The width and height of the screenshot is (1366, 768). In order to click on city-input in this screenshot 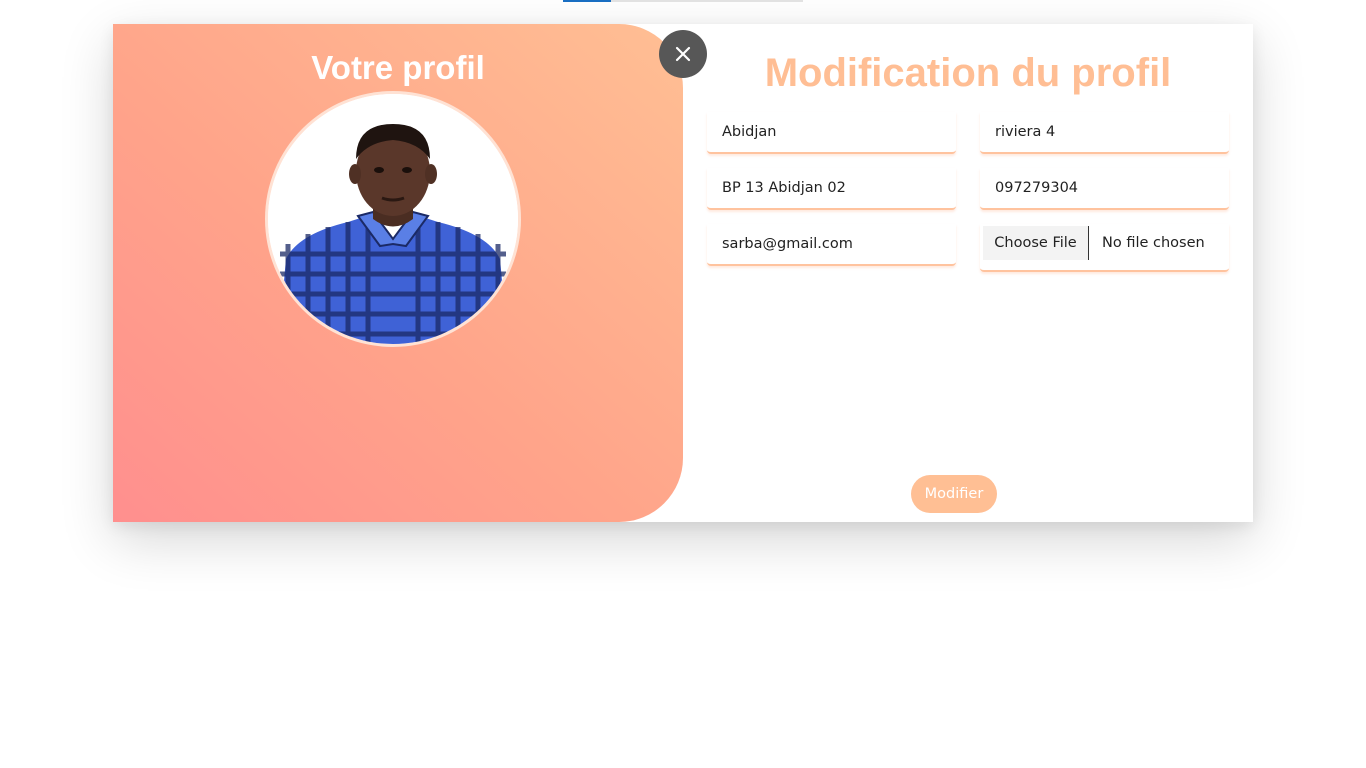, I will do `click(831, 132)`.